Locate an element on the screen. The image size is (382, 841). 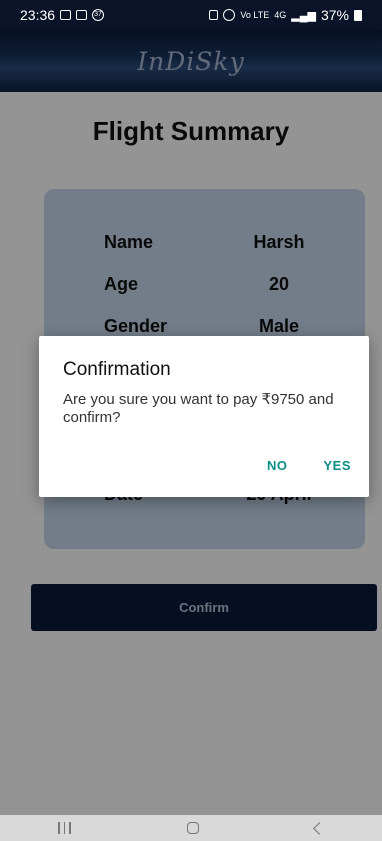
dialog-title: Confirmation is located at coordinates (117, 369).